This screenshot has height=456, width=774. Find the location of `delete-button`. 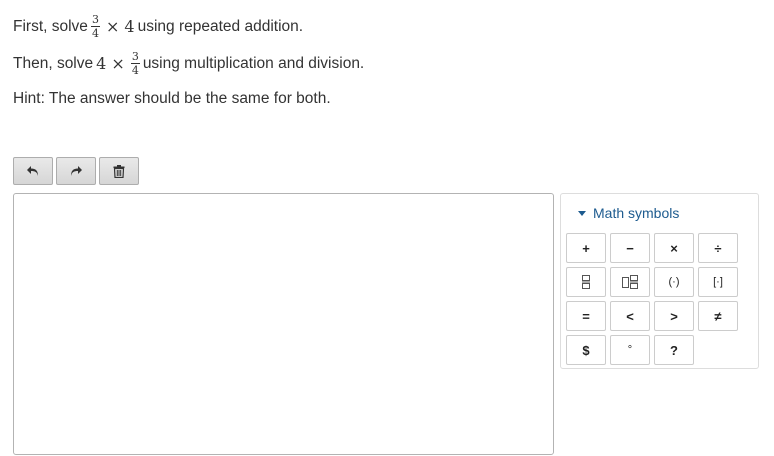

delete-button is located at coordinates (119, 171).